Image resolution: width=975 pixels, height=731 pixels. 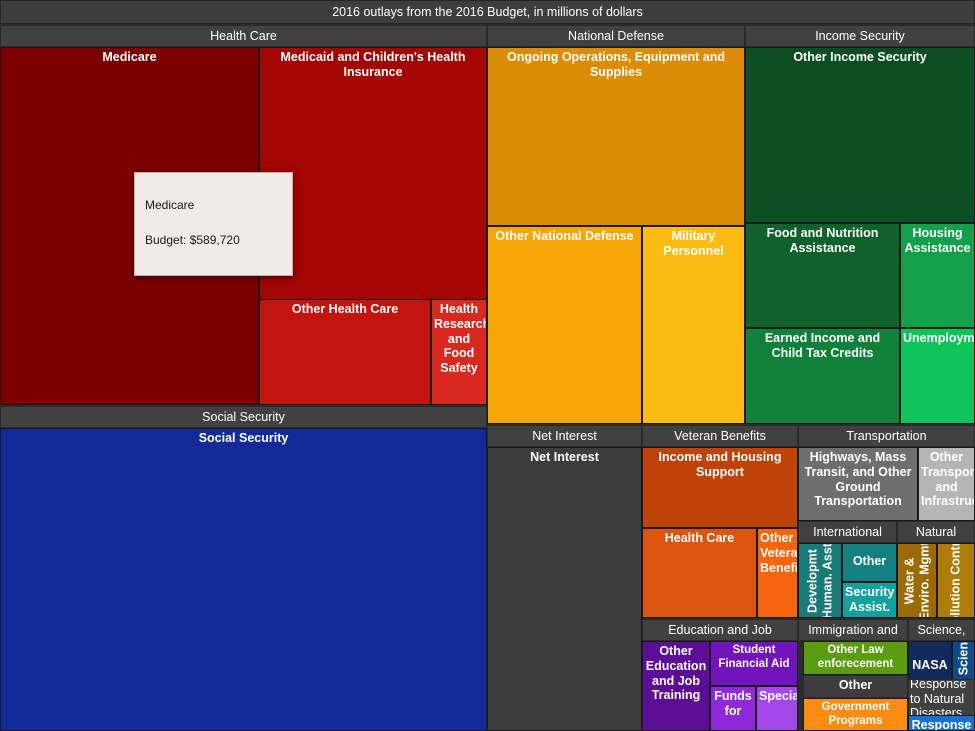 I want to click on cell-other-health-care: Other Health Care, so click(x=345, y=352).